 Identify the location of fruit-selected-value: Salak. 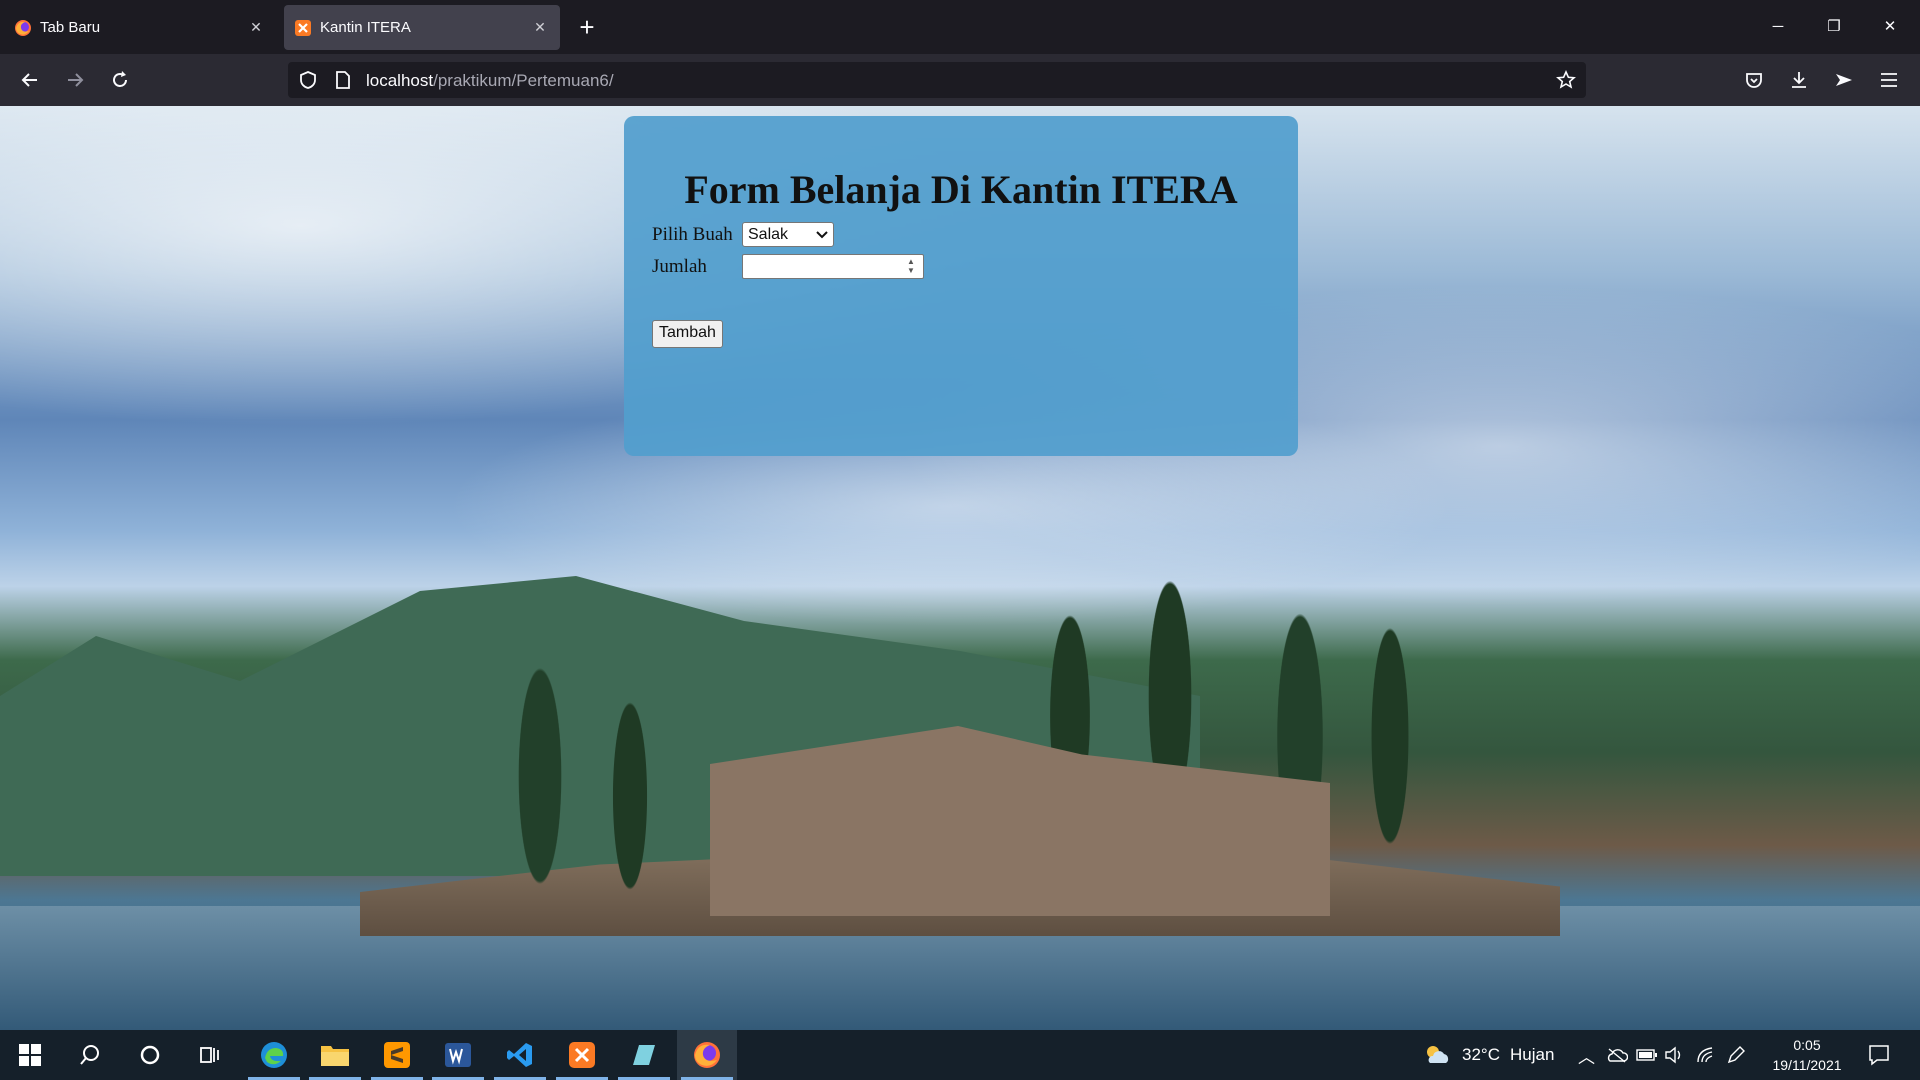
(768, 234).